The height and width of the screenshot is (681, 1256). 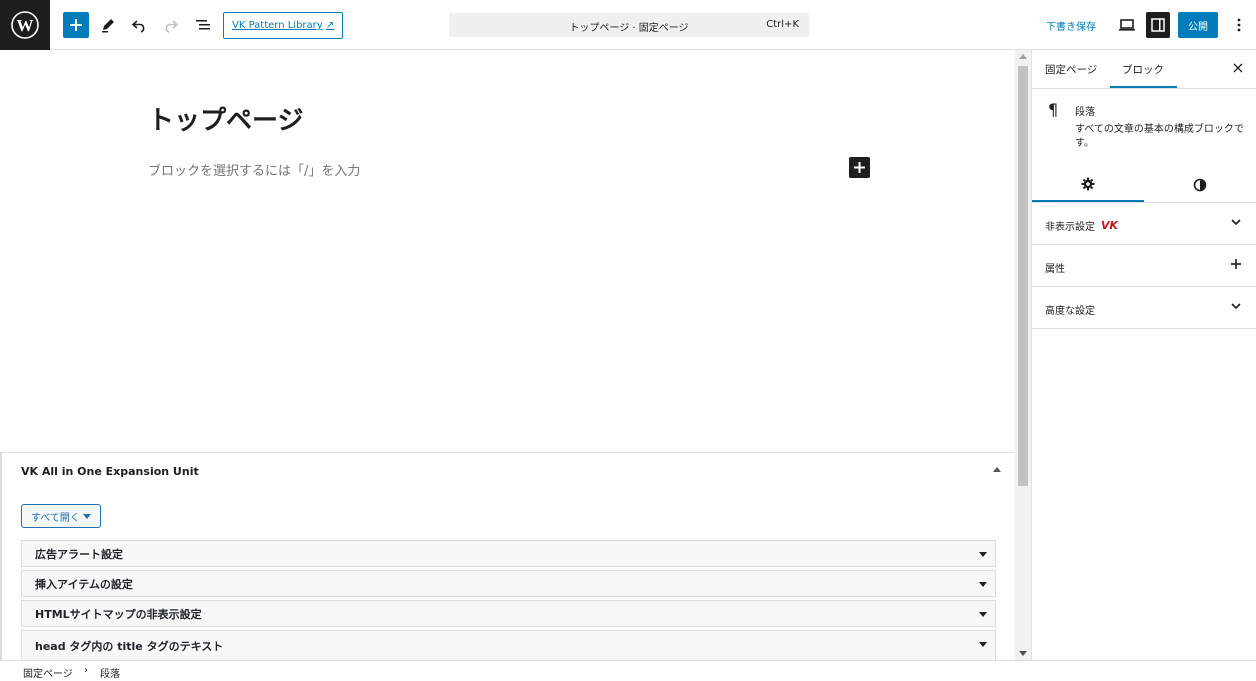 I want to click on panel-attributes: 属性, so click(x=1144, y=266).